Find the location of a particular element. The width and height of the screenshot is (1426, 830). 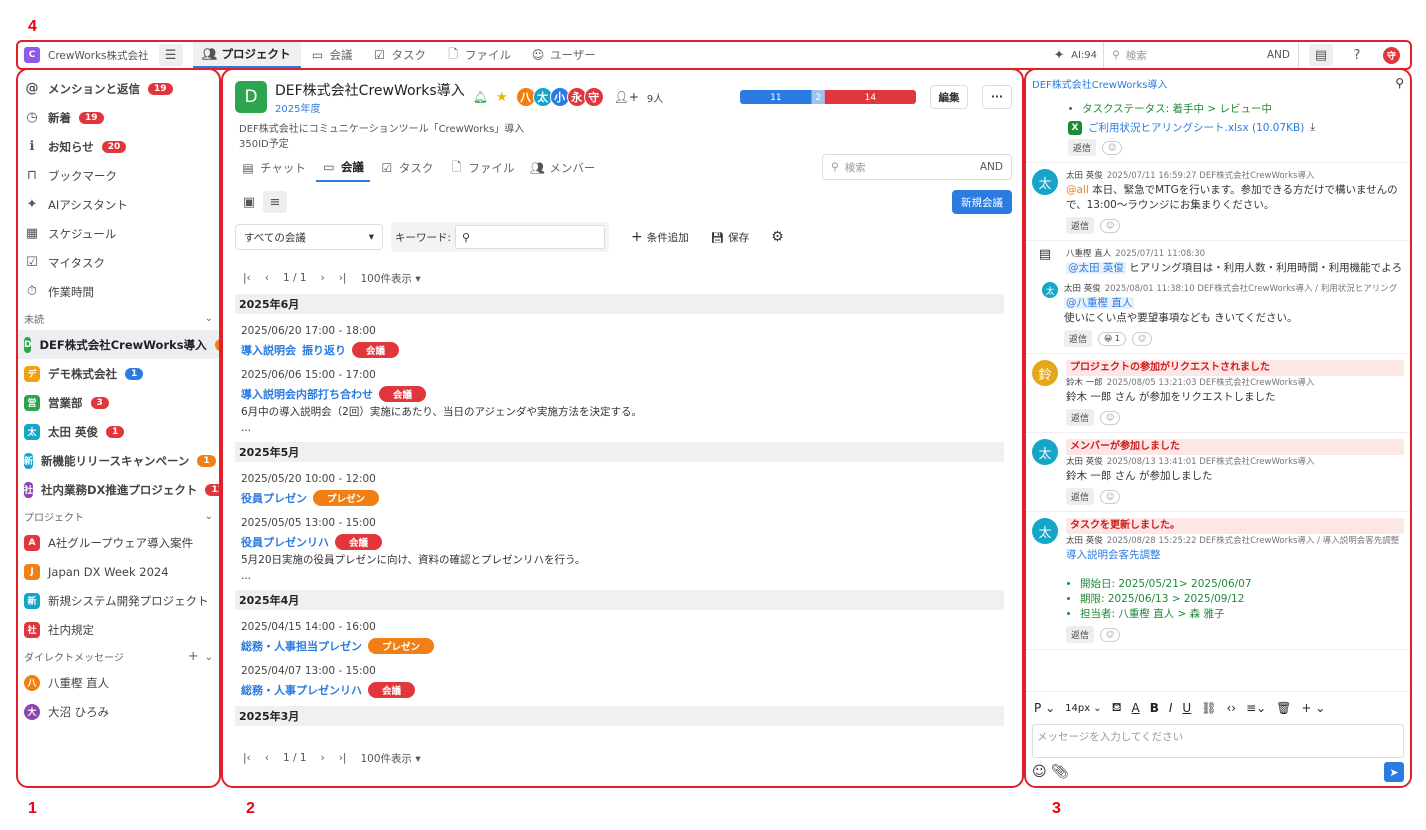

add-condition-button: + 条件追加 is located at coordinates (660, 237).